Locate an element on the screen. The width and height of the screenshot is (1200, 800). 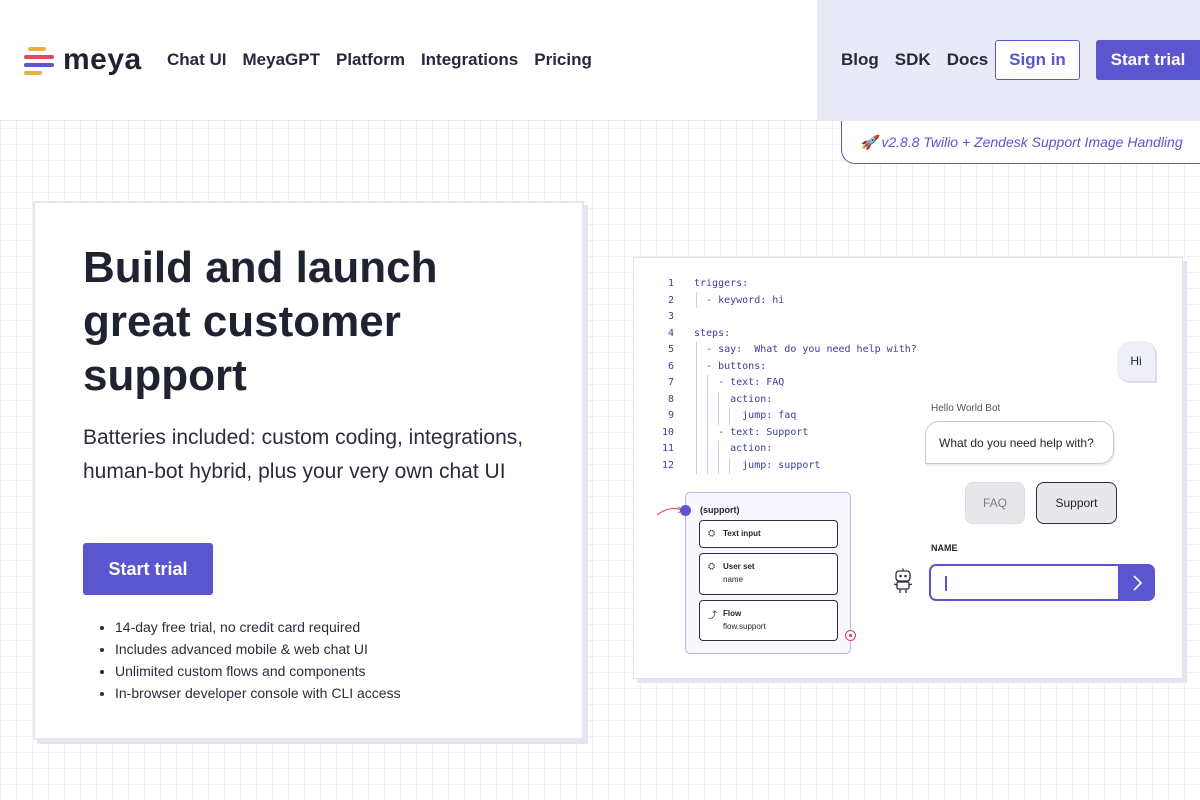
text-caret is located at coordinates (946, 583).